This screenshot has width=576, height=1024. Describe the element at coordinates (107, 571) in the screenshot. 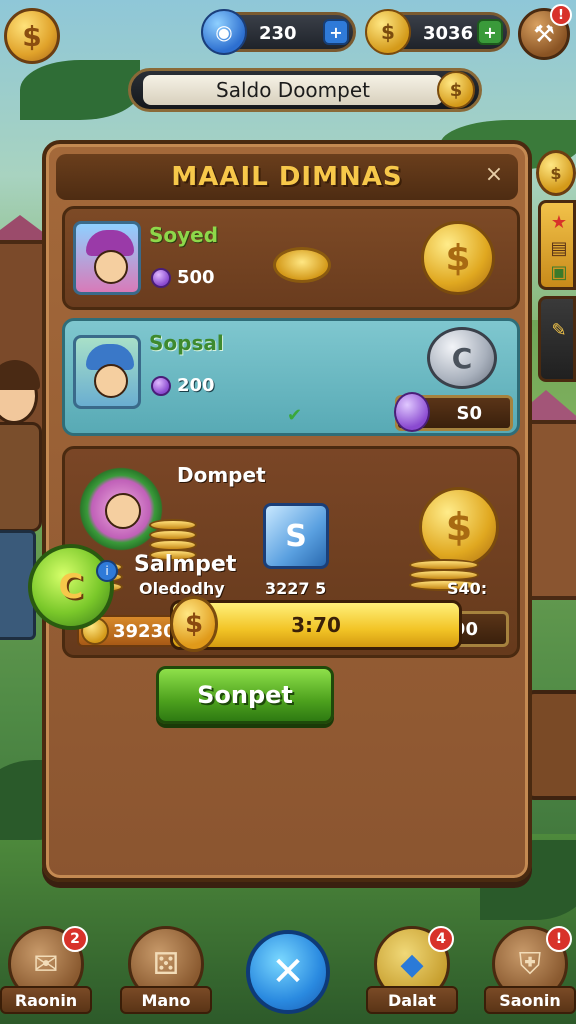

I see `info-icon: i` at that location.